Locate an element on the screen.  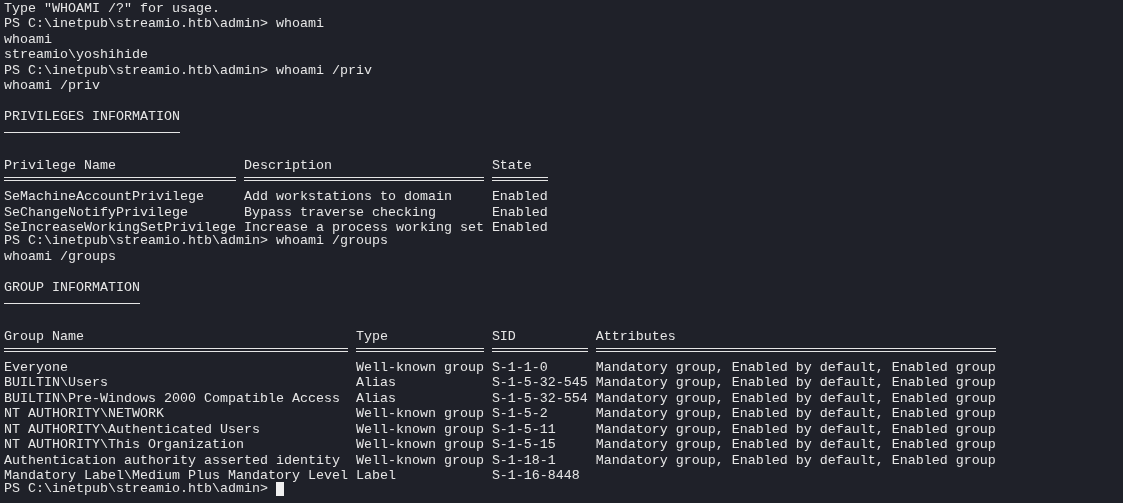
table-cell-text: Mandatory Label\Medium Plus Mandatory Level is located at coordinates (176, 475).